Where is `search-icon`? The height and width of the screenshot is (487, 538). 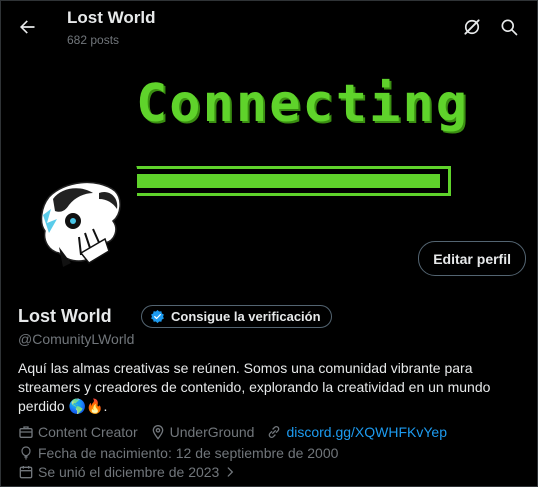
search-icon is located at coordinates (509, 27).